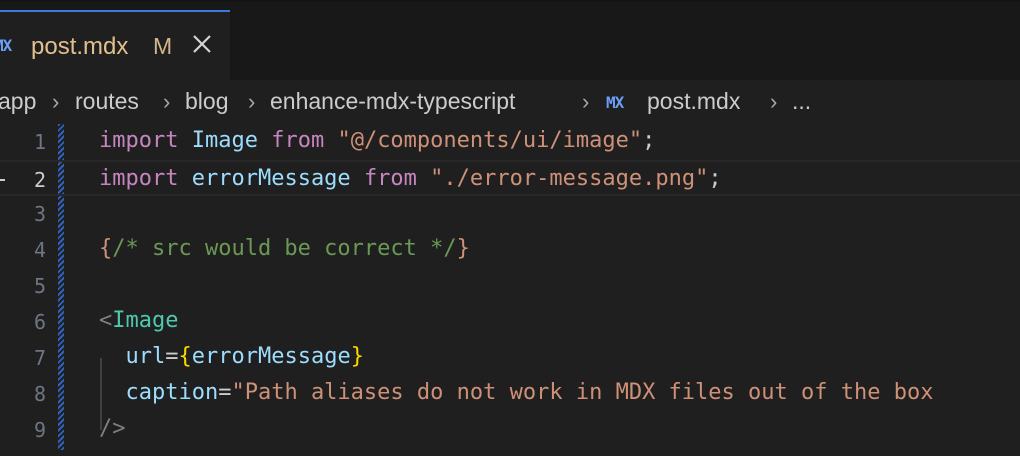 The width and height of the screenshot is (1020, 456). Describe the element at coordinates (80, 46) in the screenshot. I see `tab-label: post.mdx` at that location.